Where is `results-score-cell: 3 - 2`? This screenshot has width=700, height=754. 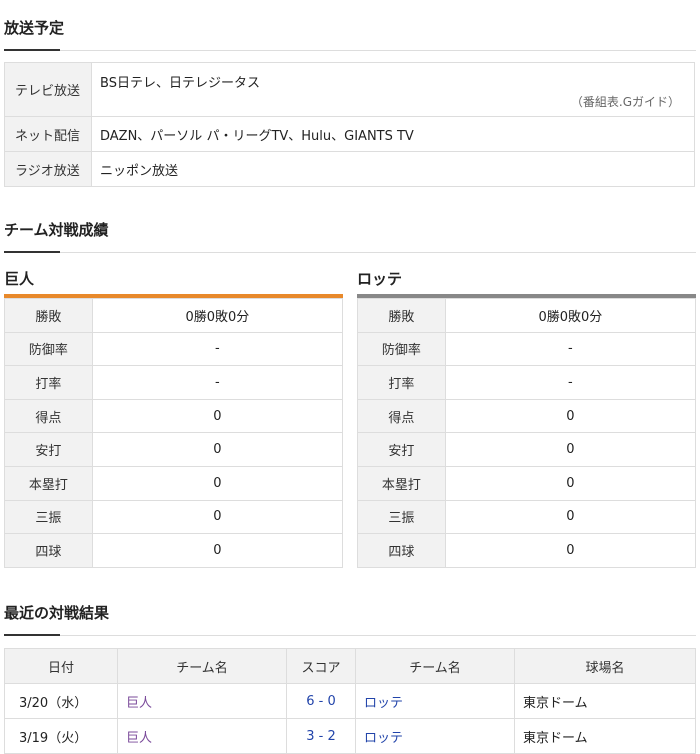
results-score-cell: 3 - 2 is located at coordinates (321, 736).